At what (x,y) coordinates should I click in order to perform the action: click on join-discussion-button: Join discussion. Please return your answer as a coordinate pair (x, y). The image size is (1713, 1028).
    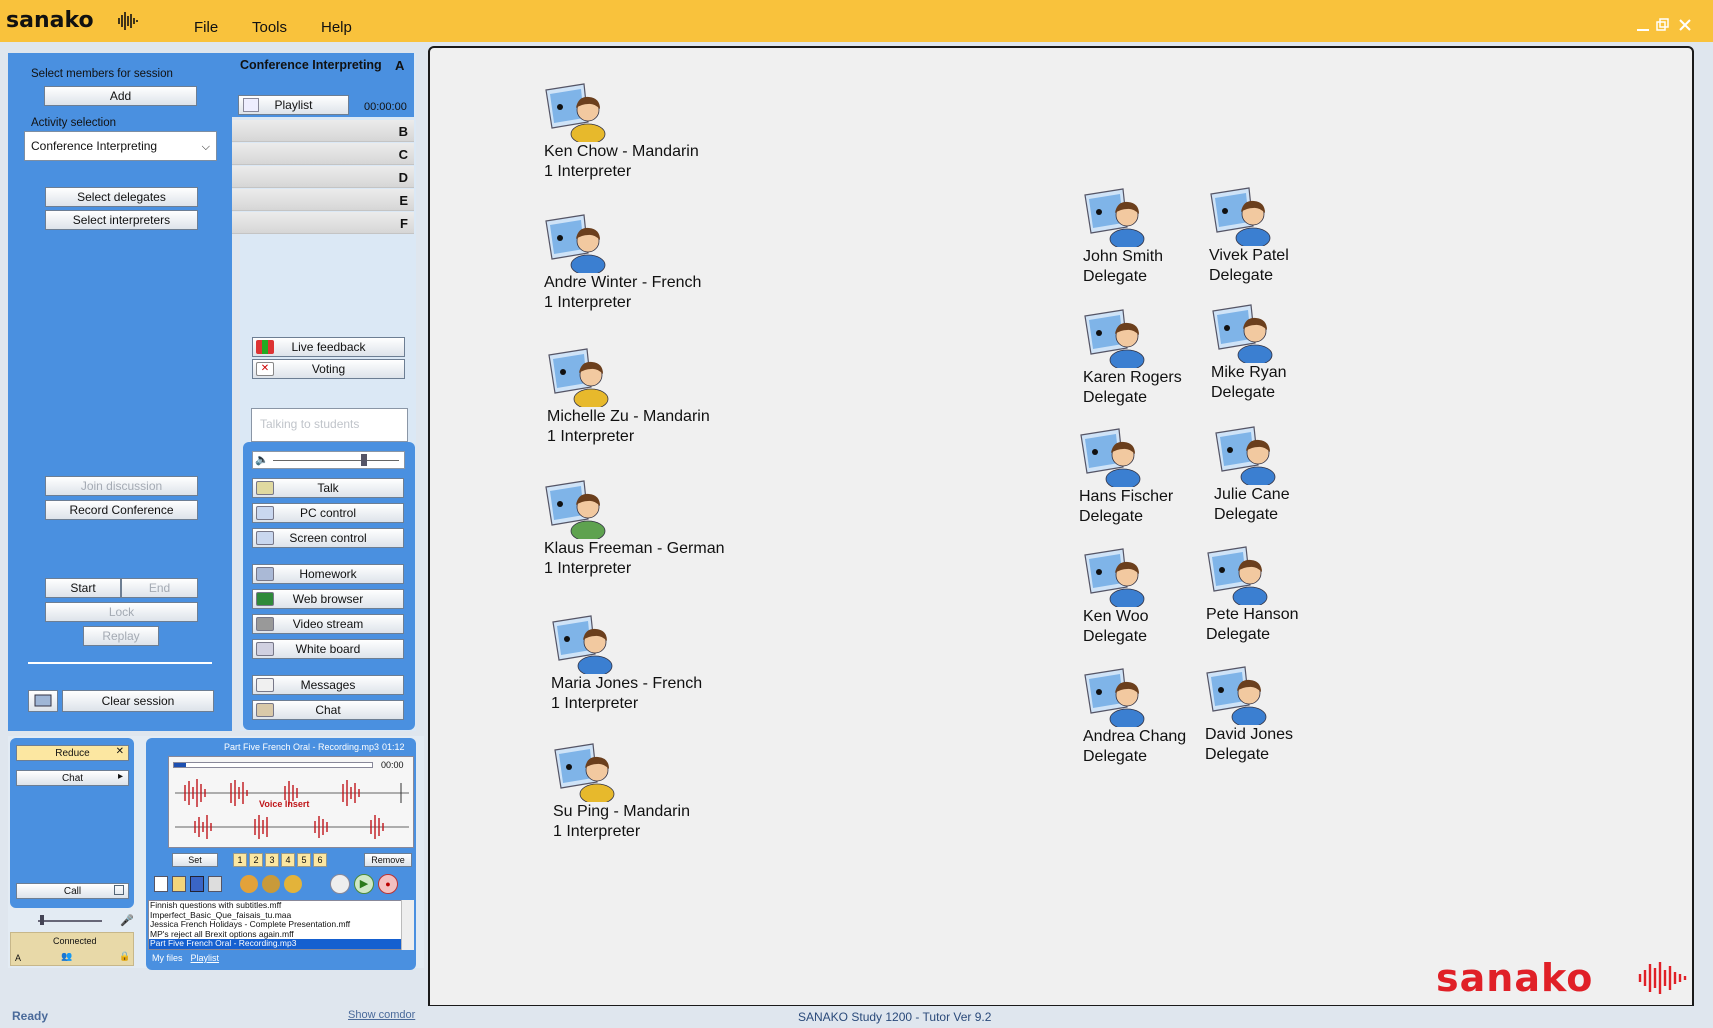
    Looking at the image, I should click on (121, 486).